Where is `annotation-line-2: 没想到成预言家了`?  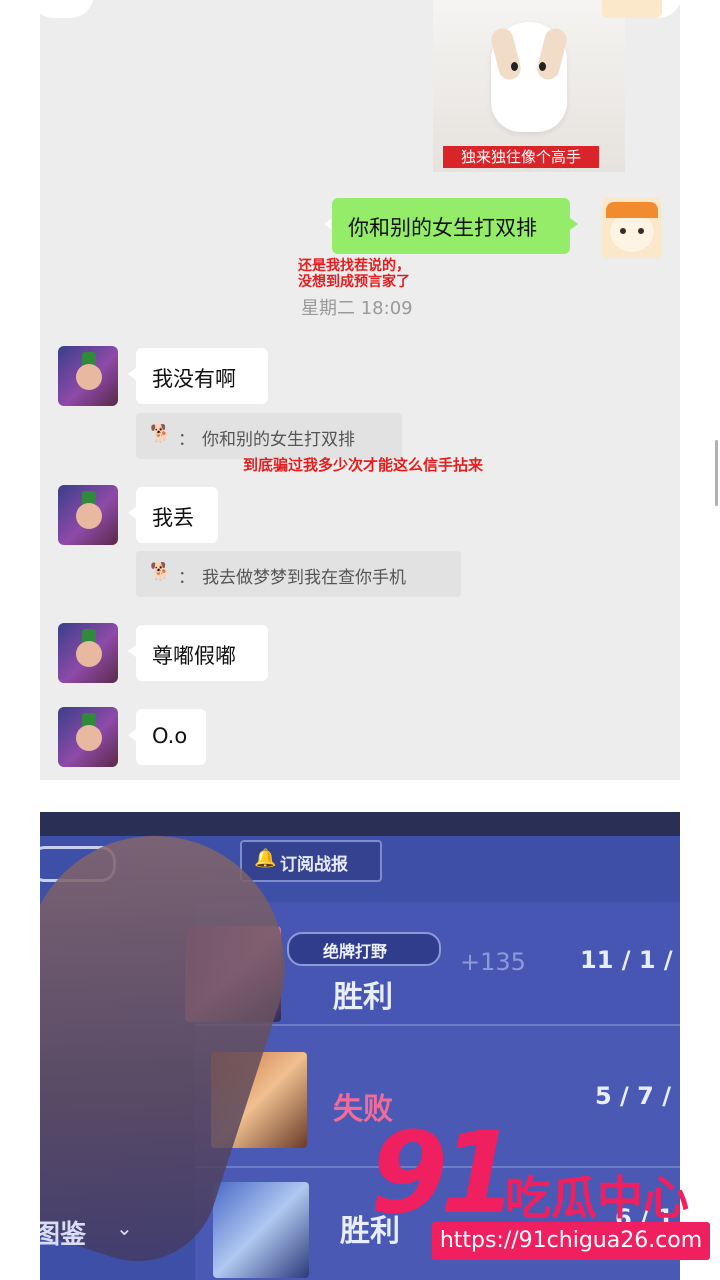
annotation-line-2: 没想到成预言家了 is located at coordinates (354, 282).